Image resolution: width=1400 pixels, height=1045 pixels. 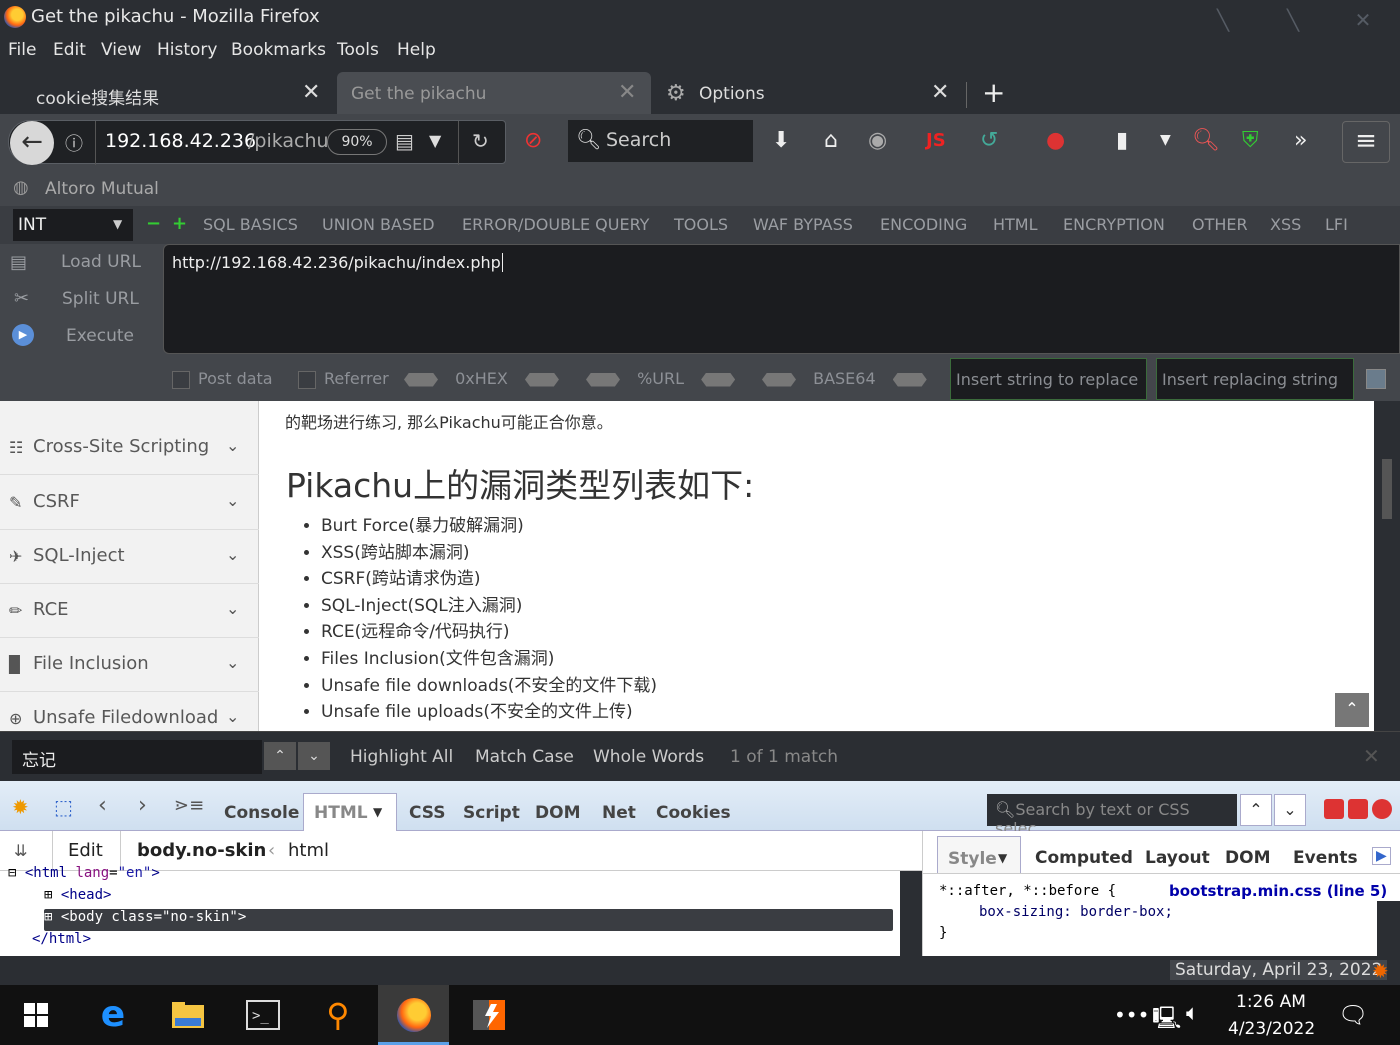 I want to click on addon-refresh-icon: ↺, so click(x=989, y=140).